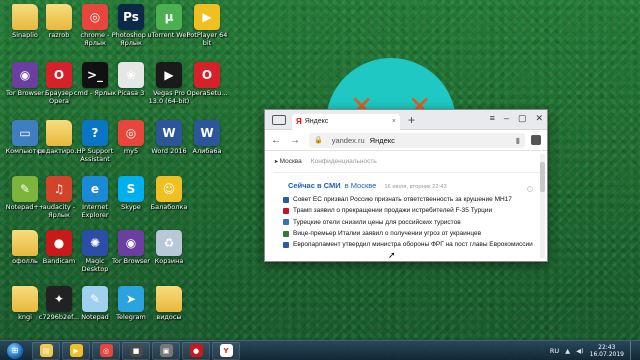 The image size is (640, 360). I want to click on desktop-shortcut: видосы, so click(169, 314).